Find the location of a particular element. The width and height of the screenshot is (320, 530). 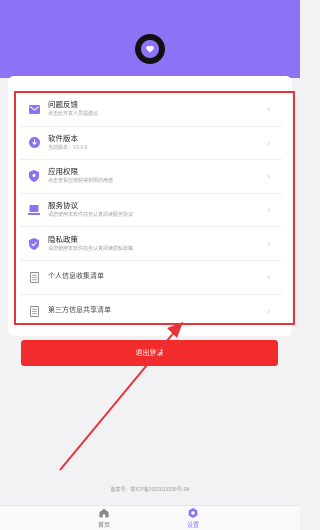

heart-icon is located at coordinates (150, 49).